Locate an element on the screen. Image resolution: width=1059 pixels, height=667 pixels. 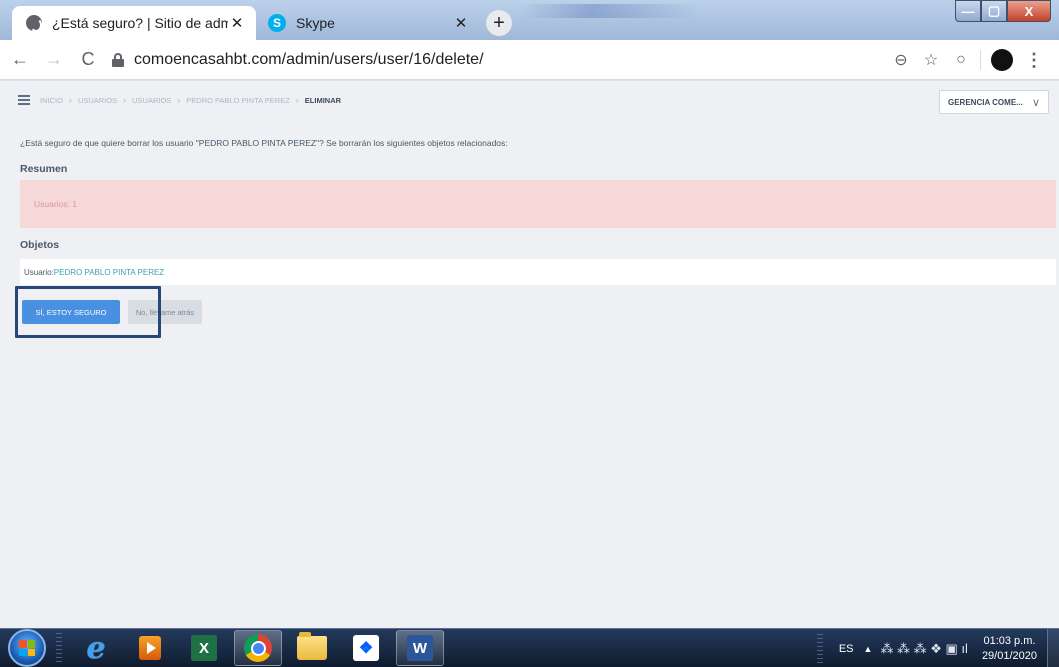
summary-box: Usuarios: 1 is located at coordinates (538, 204).